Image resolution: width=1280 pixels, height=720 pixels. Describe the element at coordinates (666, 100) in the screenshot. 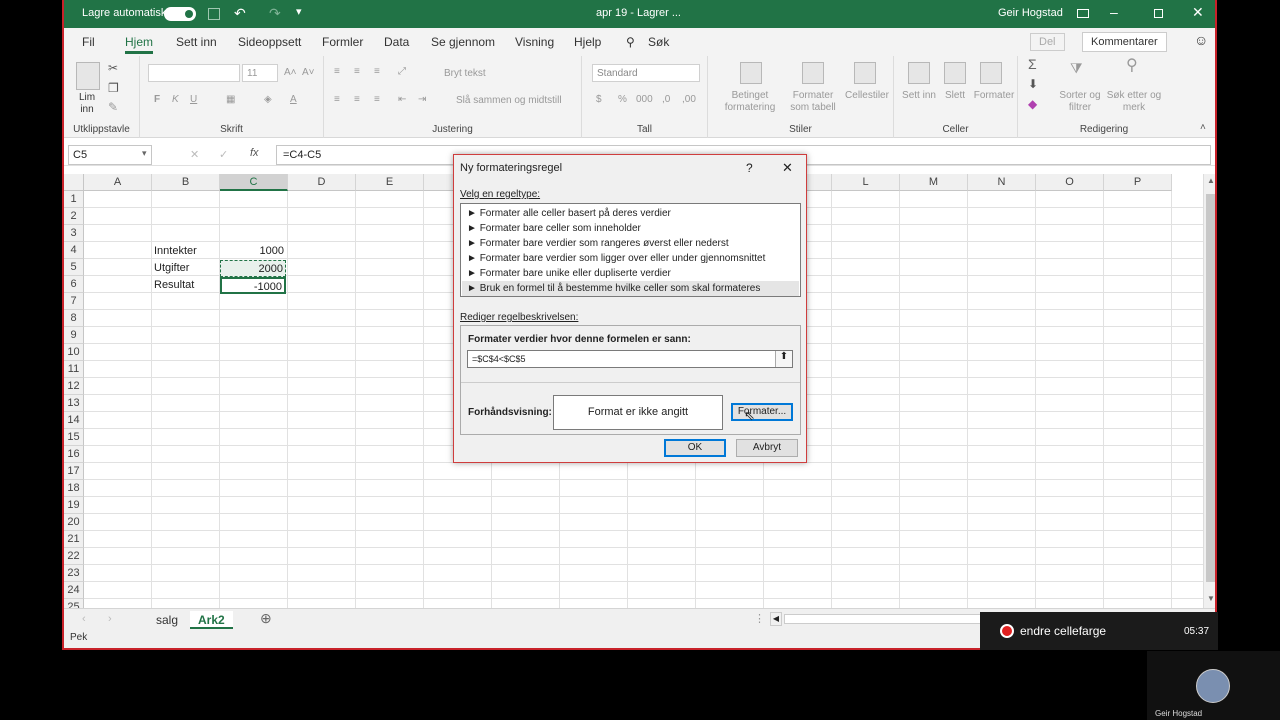

I see `increase-decimal-icon: ,0` at that location.